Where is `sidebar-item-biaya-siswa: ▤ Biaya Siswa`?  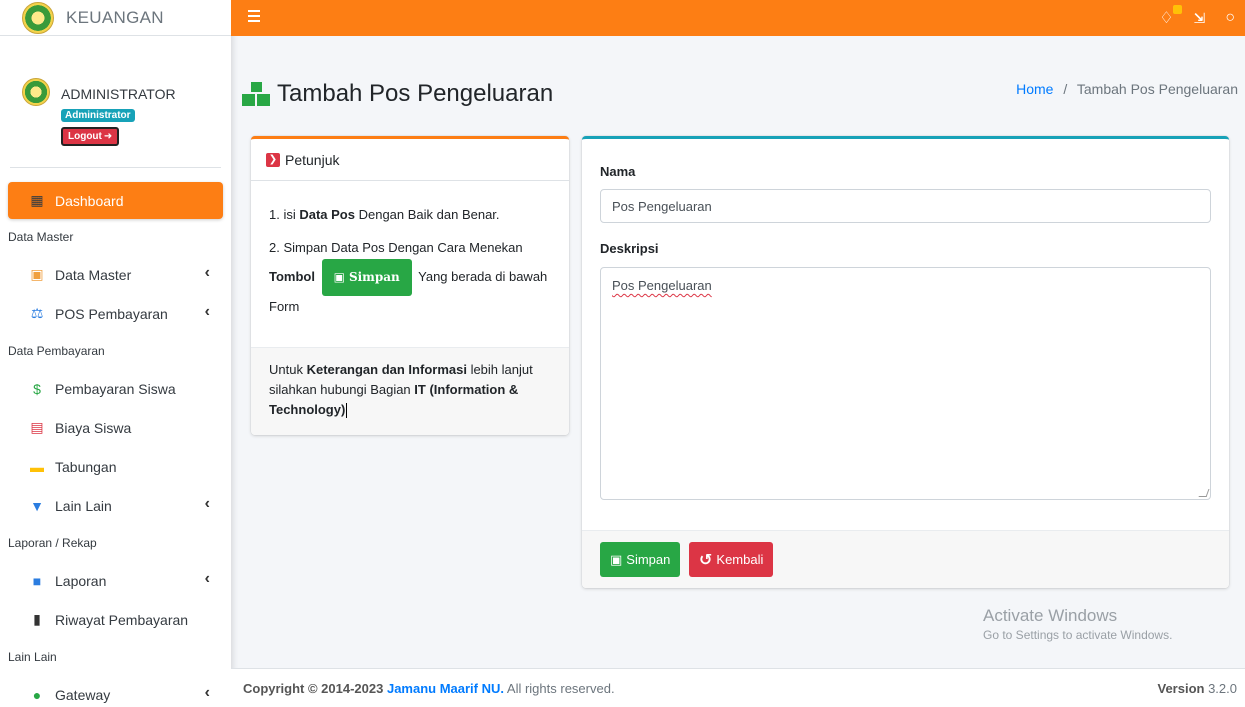
sidebar-item-biaya-siswa: ▤ Biaya Siswa is located at coordinates (115, 427).